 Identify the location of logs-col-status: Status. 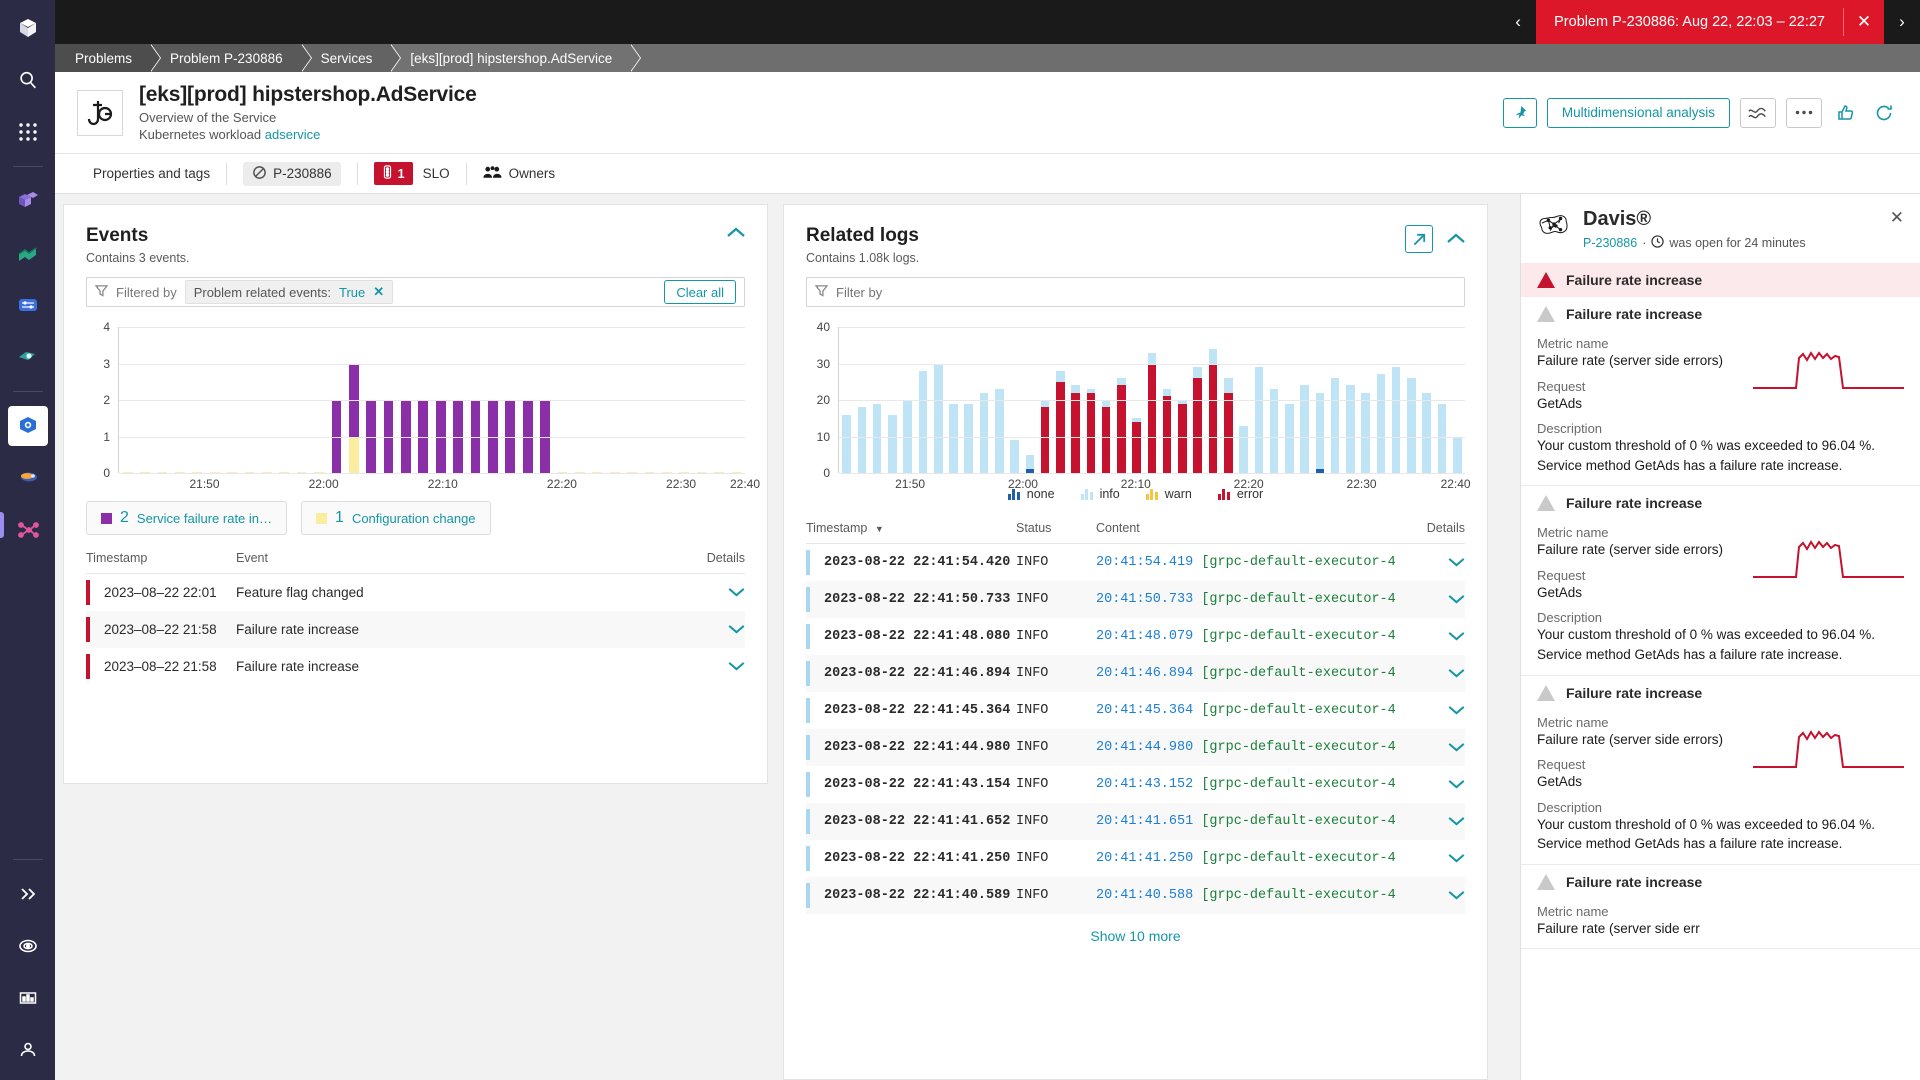
(1056, 532).